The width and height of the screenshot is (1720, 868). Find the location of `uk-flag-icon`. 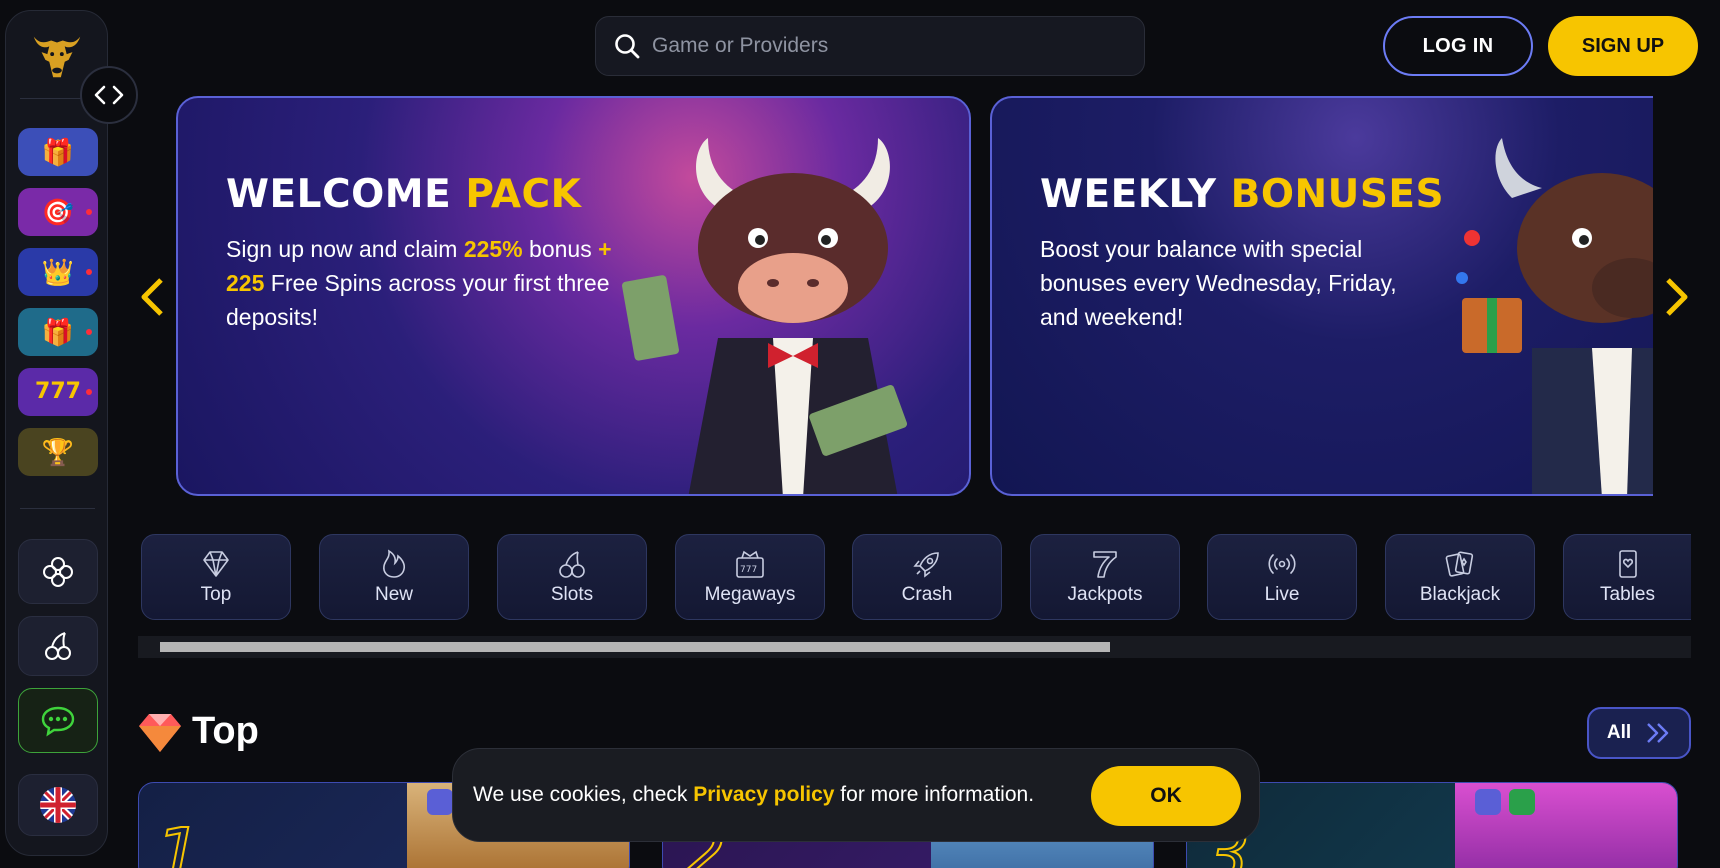

uk-flag-icon is located at coordinates (58, 805).